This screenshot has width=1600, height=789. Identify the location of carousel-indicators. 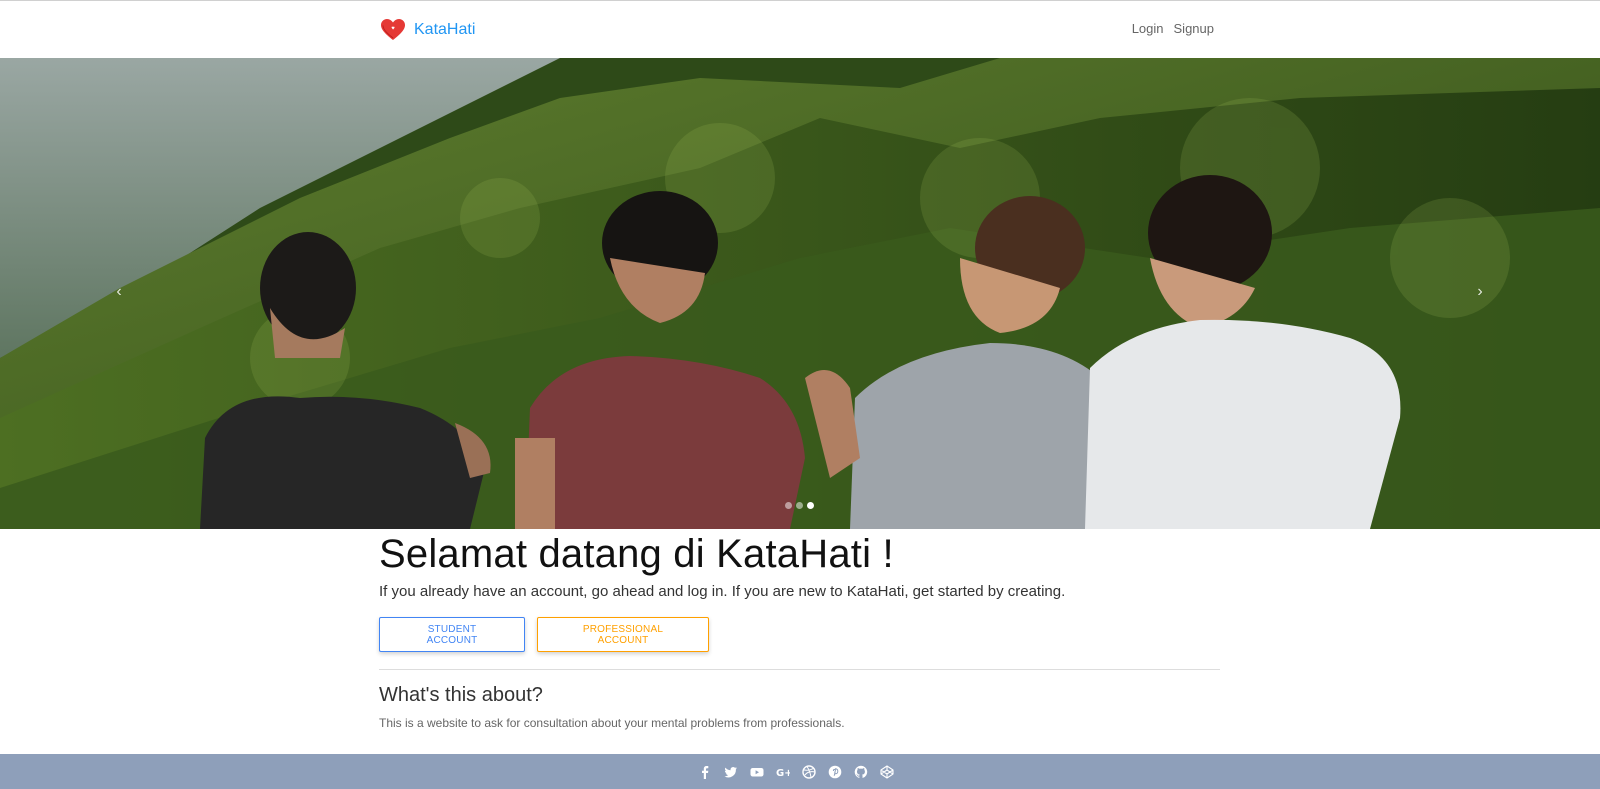
(799, 505).